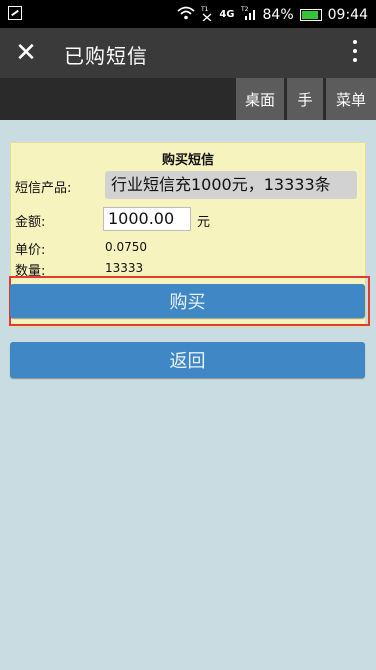 Image resolution: width=376 pixels, height=670 pixels. What do you see at coordinates (30, 222) in the screenshot?
I see `amount-label: 金额:` at bounding box center [30, 222].